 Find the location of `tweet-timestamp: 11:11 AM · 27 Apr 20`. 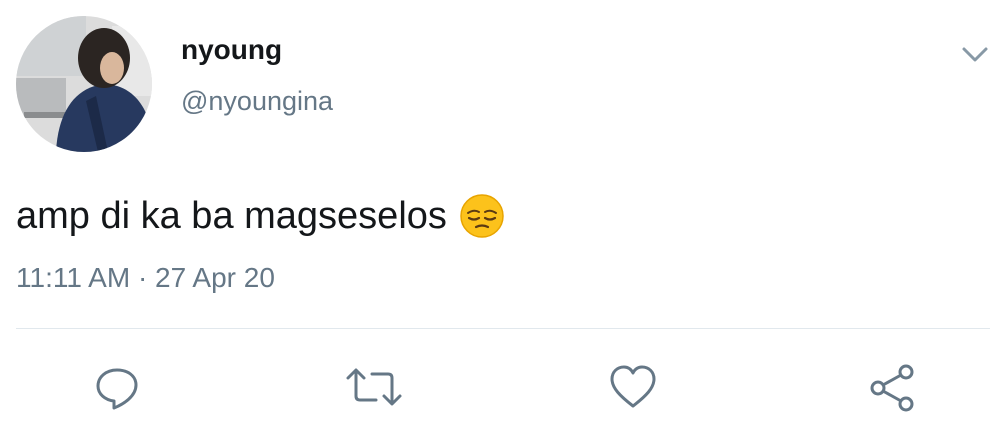

tweet-timestamp: 11:11 AM · 27 Apr 20 is located at coordinates (145, 278).